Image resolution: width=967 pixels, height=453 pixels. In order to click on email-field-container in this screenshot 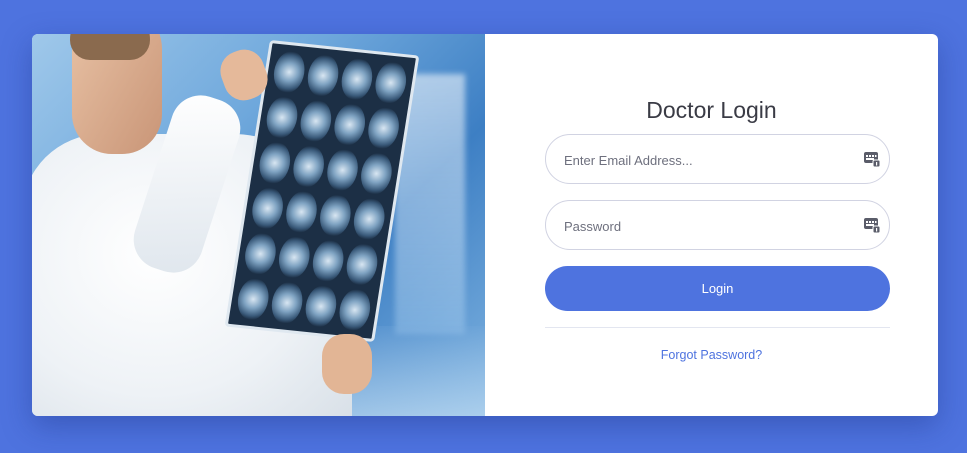, I will do `click(717, 159)`.